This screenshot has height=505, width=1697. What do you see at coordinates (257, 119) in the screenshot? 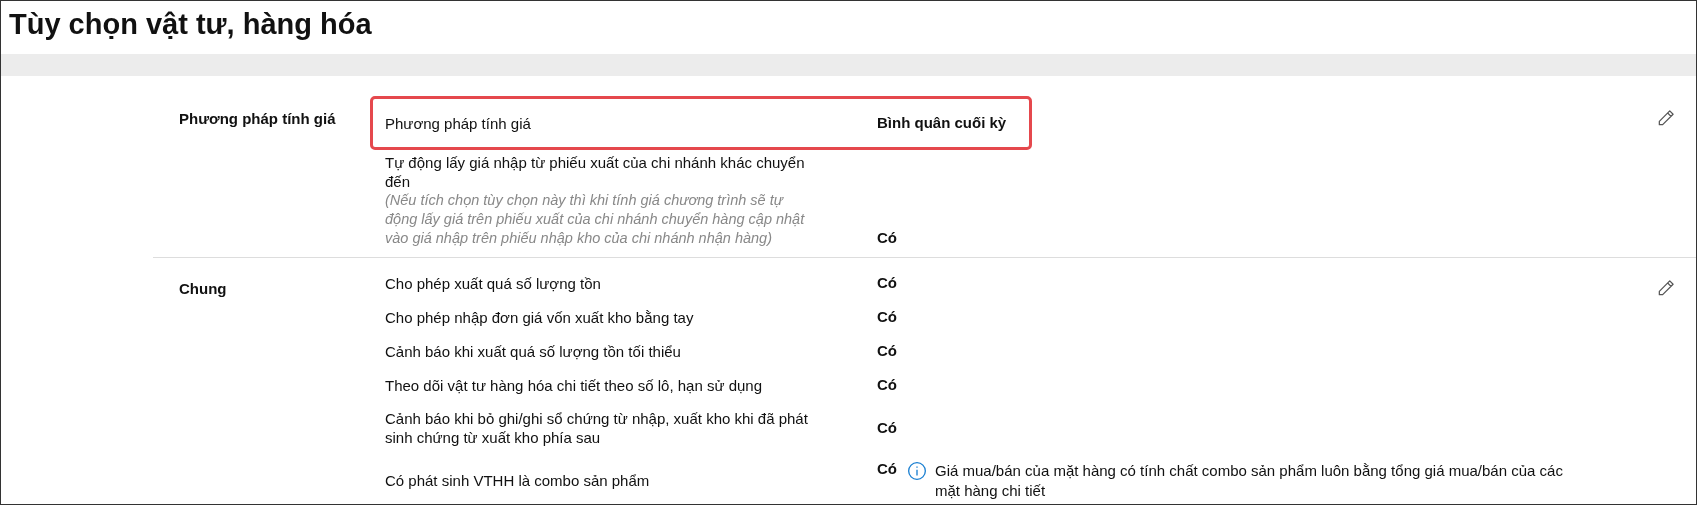
I see `section-title: Phương pháp tính giá` at bounding box center [257, 119].